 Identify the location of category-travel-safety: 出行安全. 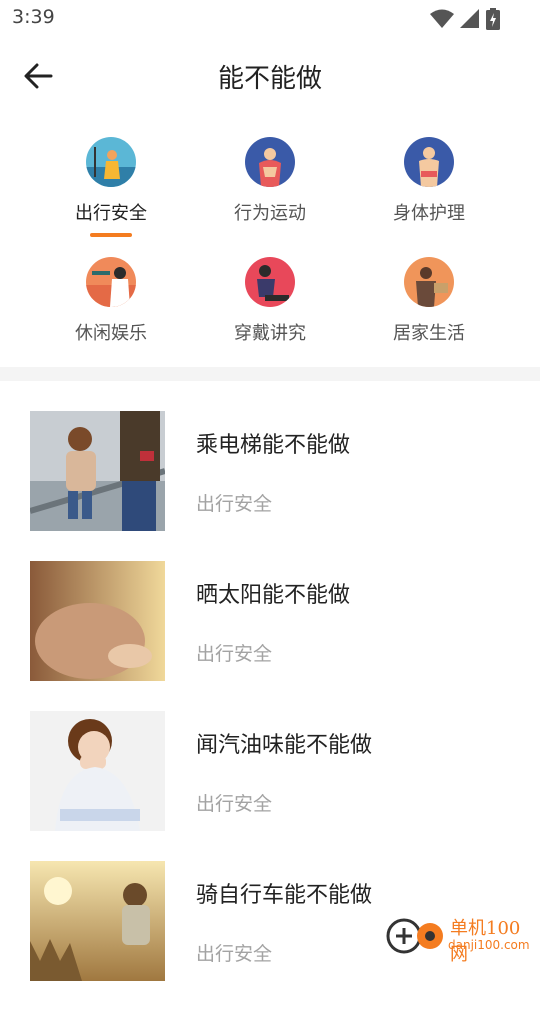
(111, 187).